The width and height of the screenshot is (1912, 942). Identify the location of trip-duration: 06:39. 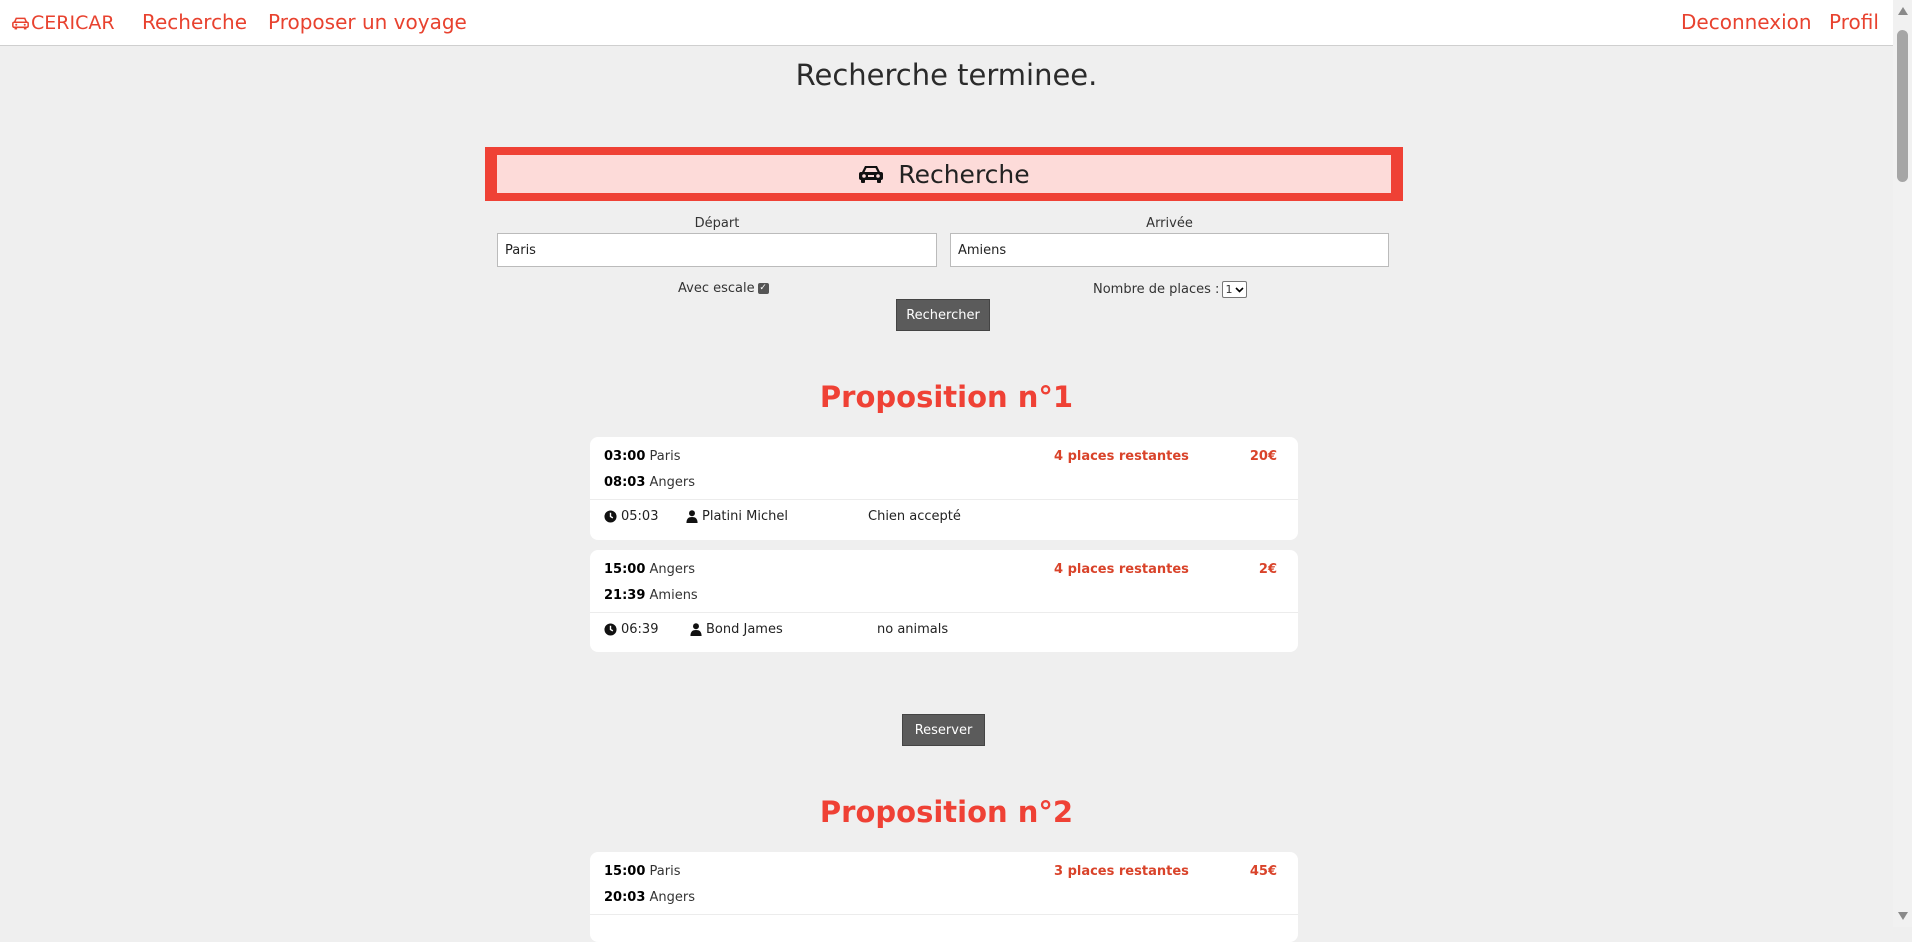
(631, 629).